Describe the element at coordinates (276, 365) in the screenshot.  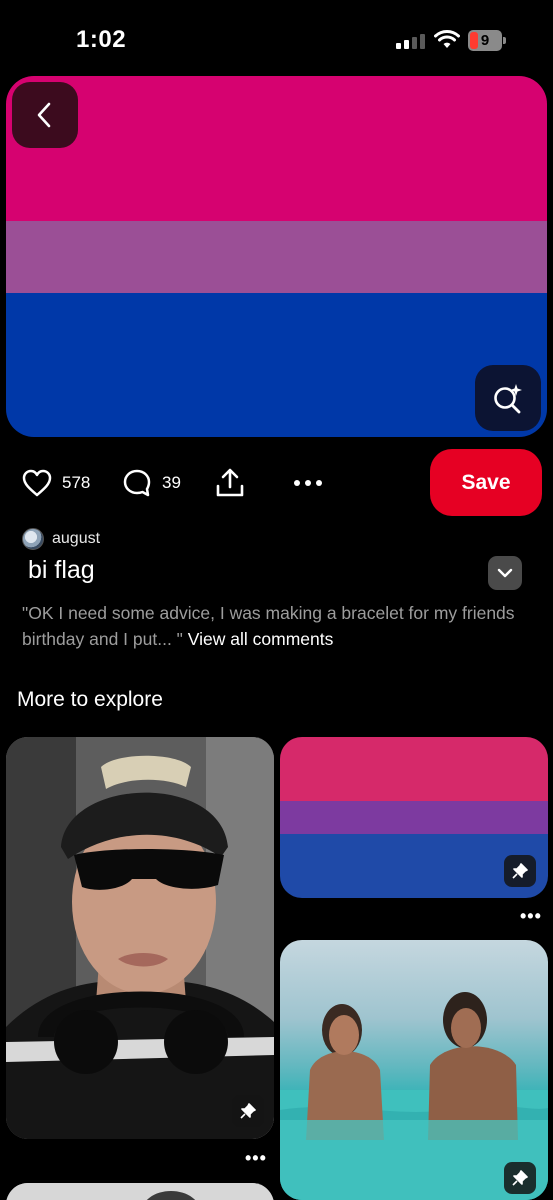
I see `flag-stripe-blue` at that location.